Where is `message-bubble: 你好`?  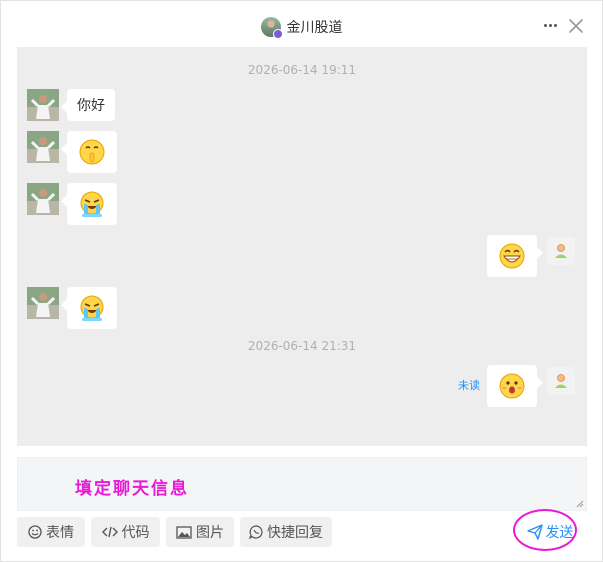 message-bubble: 你好 is located at coordinates (88, 105).